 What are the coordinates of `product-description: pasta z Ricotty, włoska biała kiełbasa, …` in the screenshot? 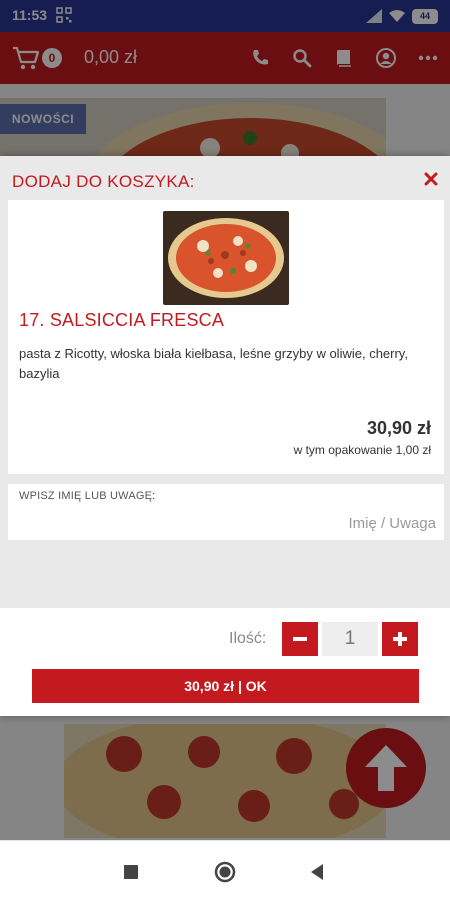 It's located at (213, 363).